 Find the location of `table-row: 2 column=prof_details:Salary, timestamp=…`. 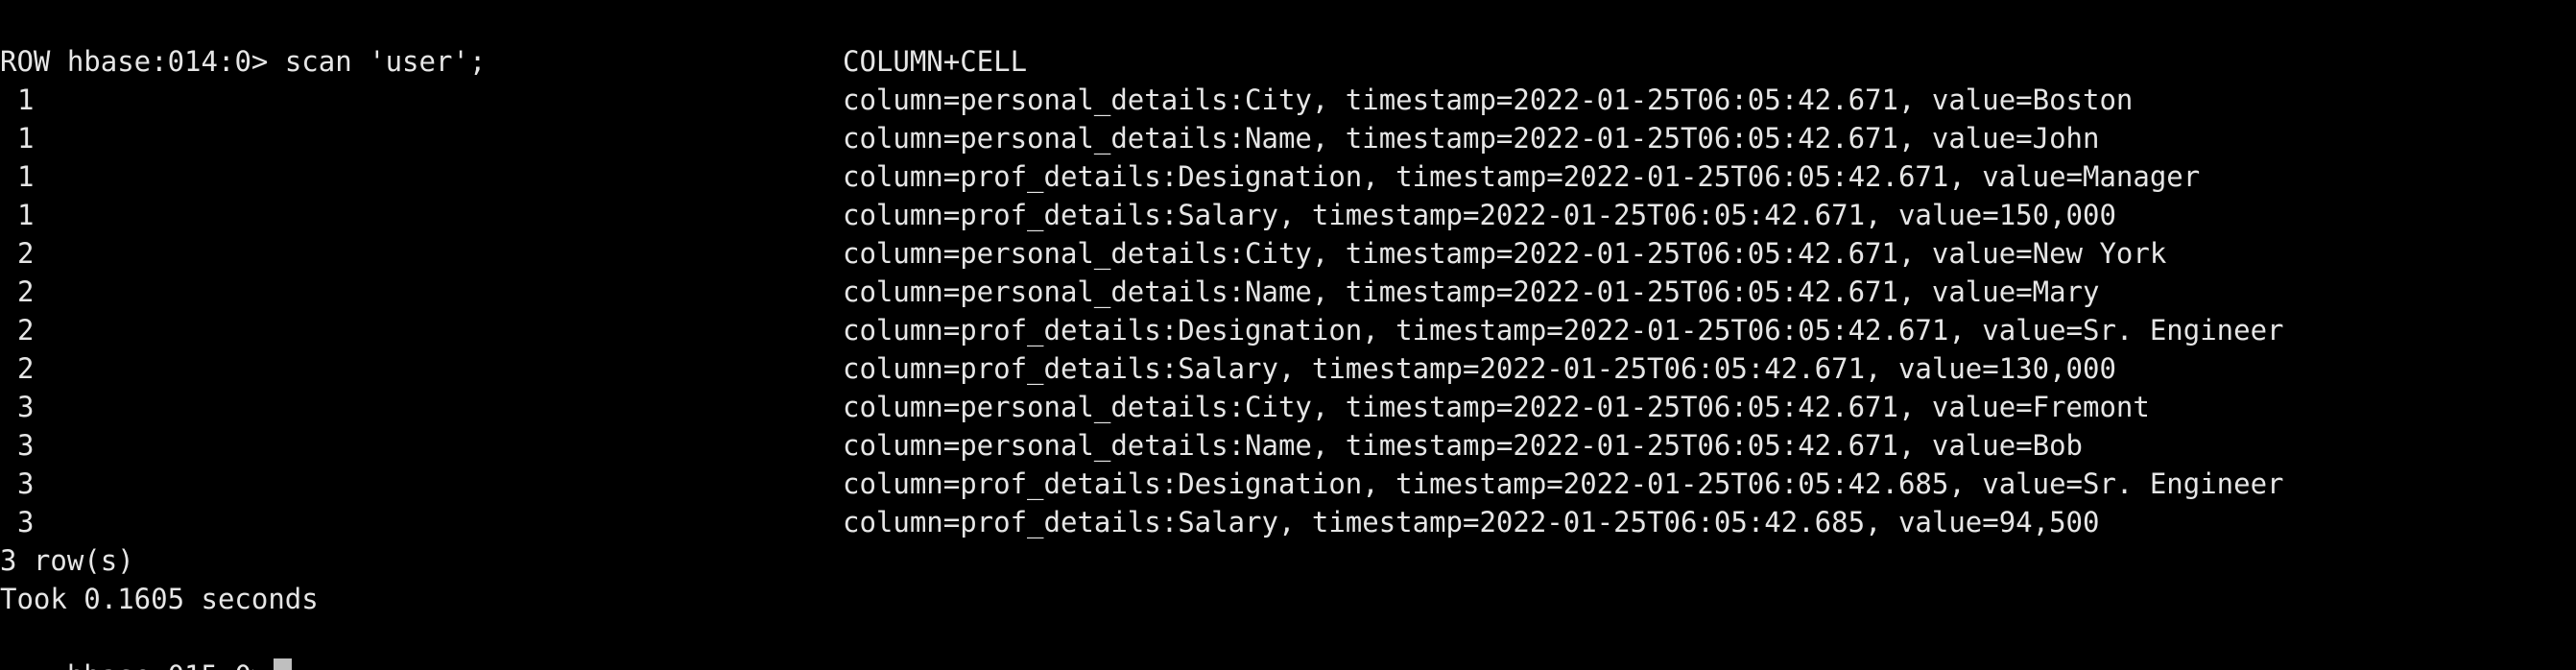

table-row: 2 column=prof_details:Salary, timestamp=… is located at coordinates (1288, 368).